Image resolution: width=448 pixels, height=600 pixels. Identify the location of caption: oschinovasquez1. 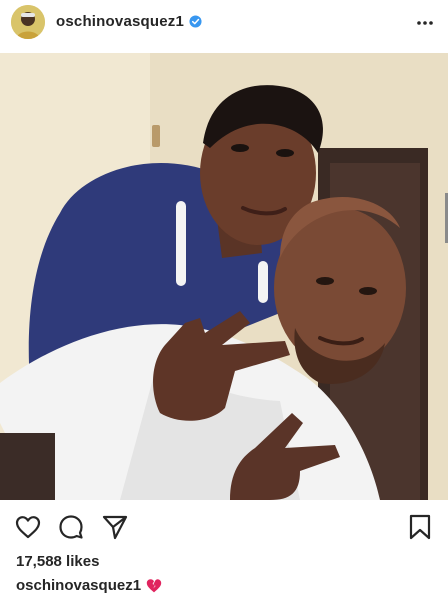
(89, 585).